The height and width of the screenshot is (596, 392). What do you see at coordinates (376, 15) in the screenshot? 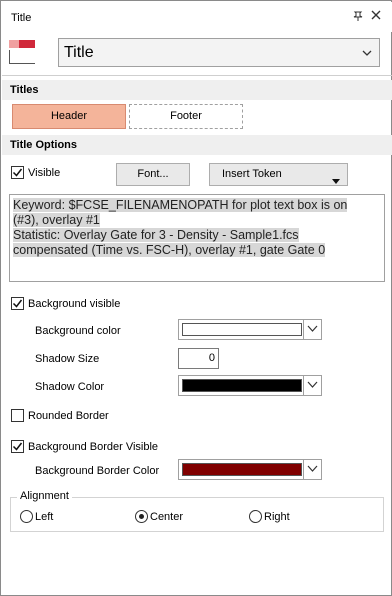
I see `close-icon` at bounding box center [376, 15].